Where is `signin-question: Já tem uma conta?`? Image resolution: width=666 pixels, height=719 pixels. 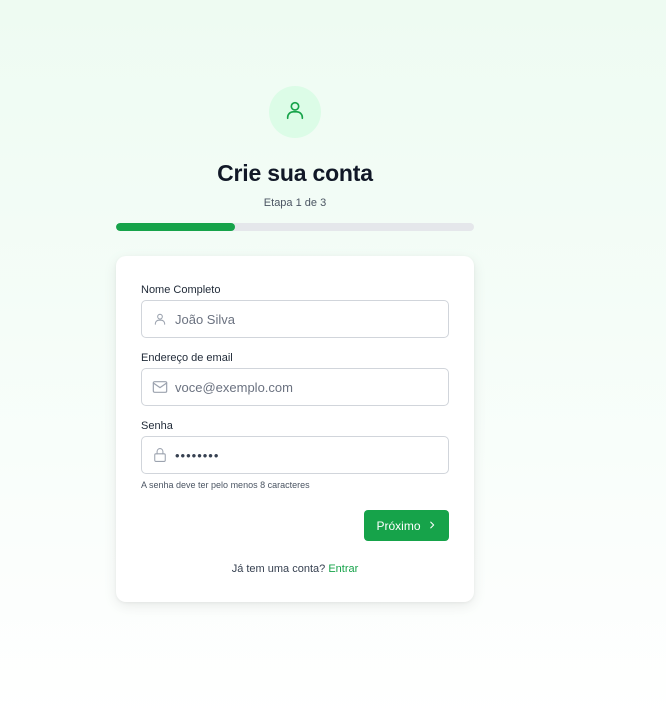
signin-question: Já tem uma conta? is located at coordinates (278, 569).